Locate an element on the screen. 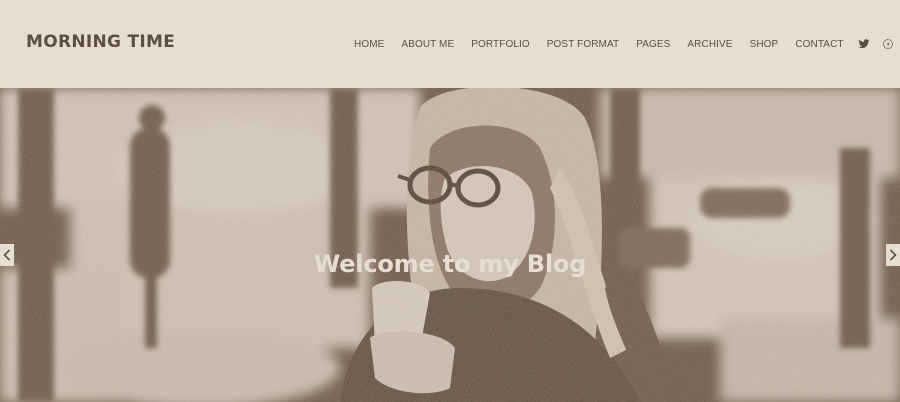 The height and width of the screenshot is (402, 900). slider-prev-button is located at coordinates (7, 255).